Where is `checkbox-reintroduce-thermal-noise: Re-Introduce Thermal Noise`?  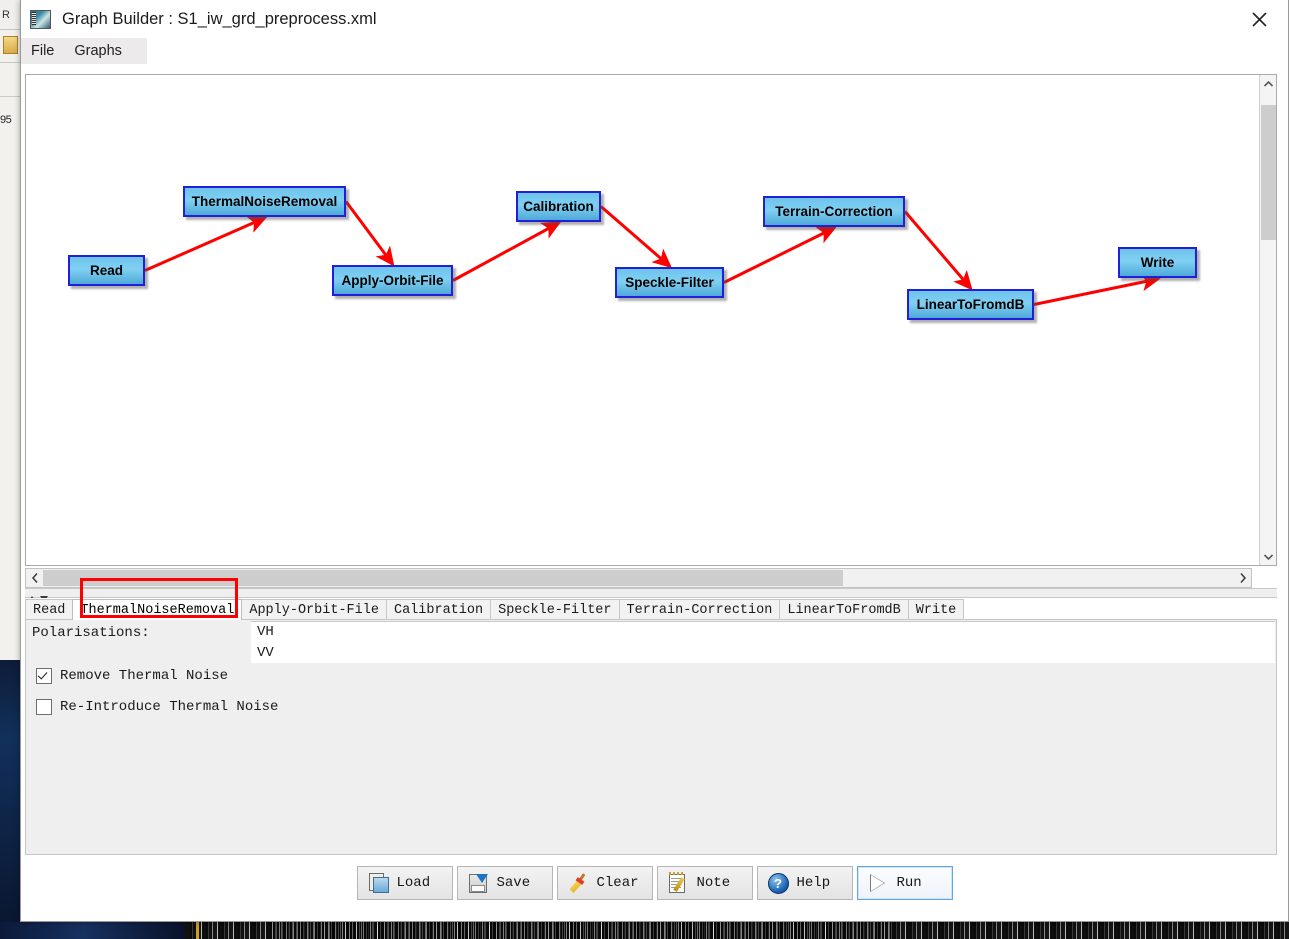
checkbox-reintroduce-thermal-noise: Re-Introduce Thermal Noise is located at coordinates (157, 707).